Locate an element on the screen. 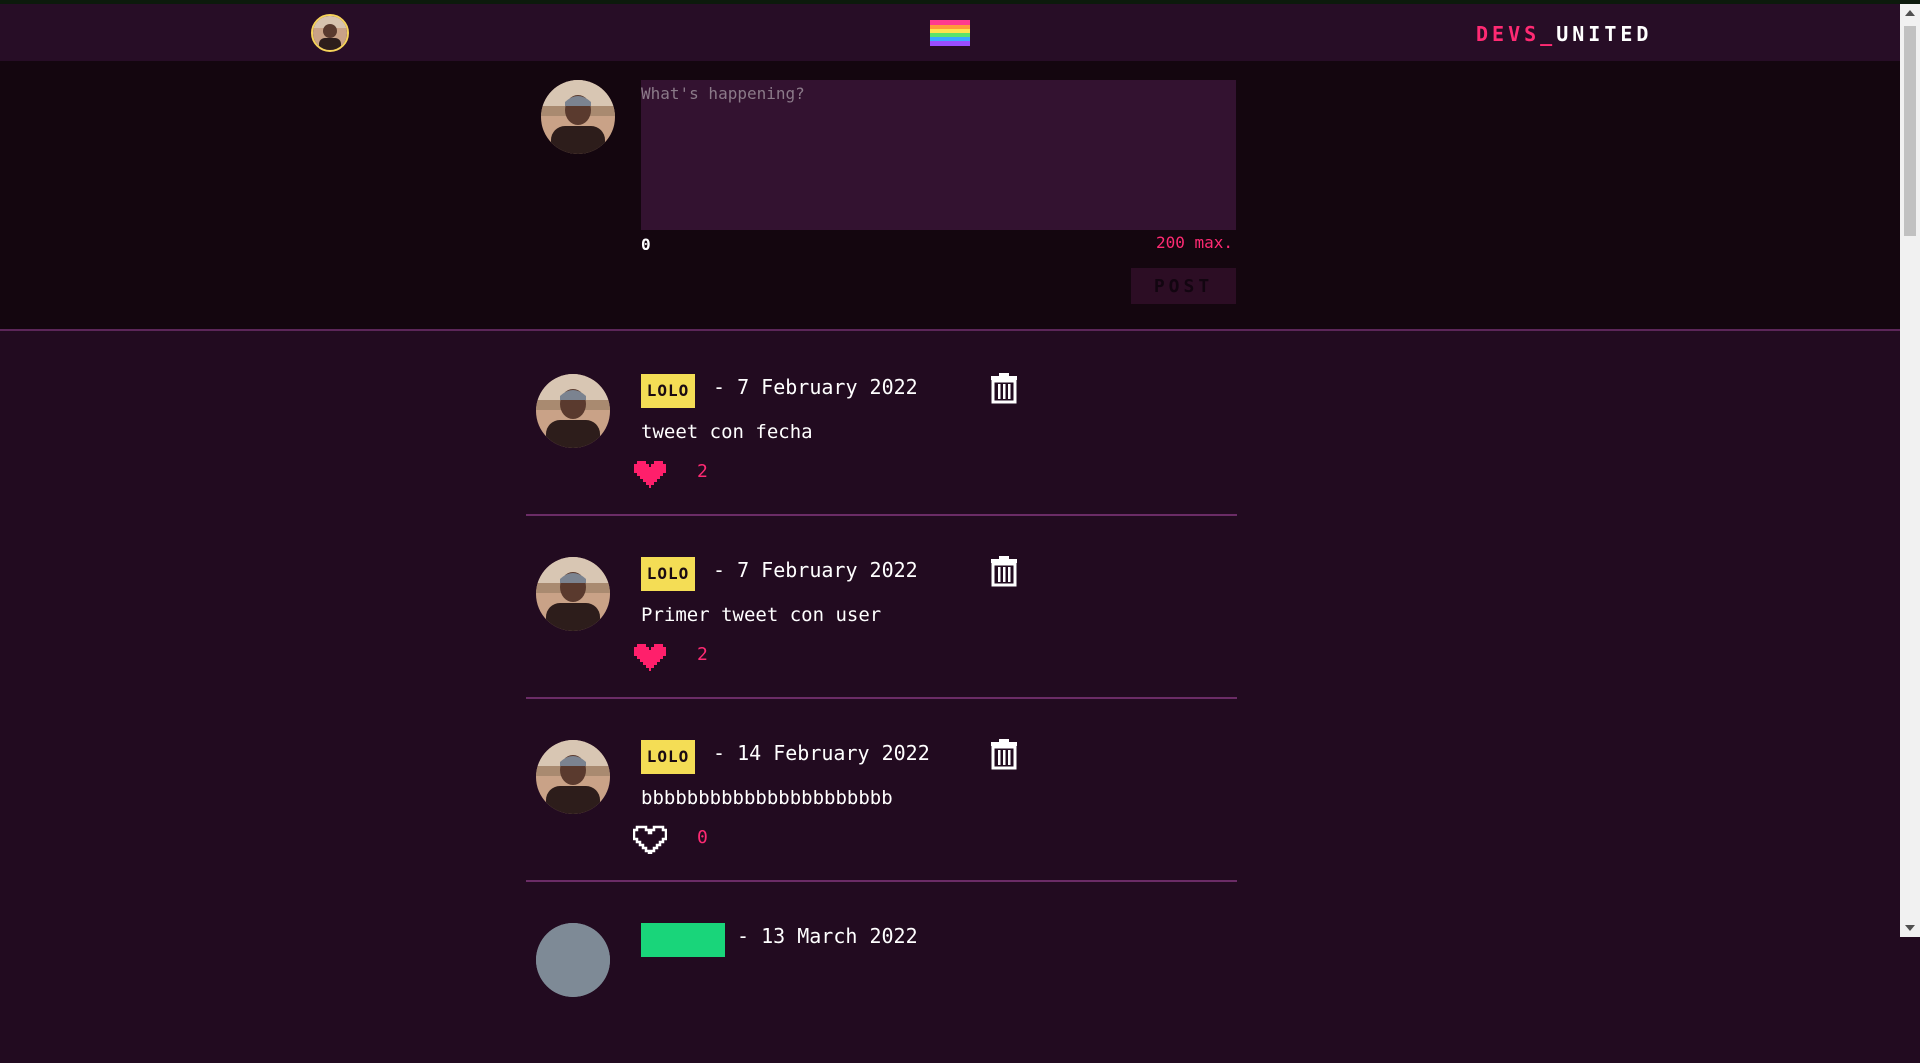 The height and width of the screenshot is (1063, 1920). max-chars-label: 200 max. is located at coordinates (1195, 242).